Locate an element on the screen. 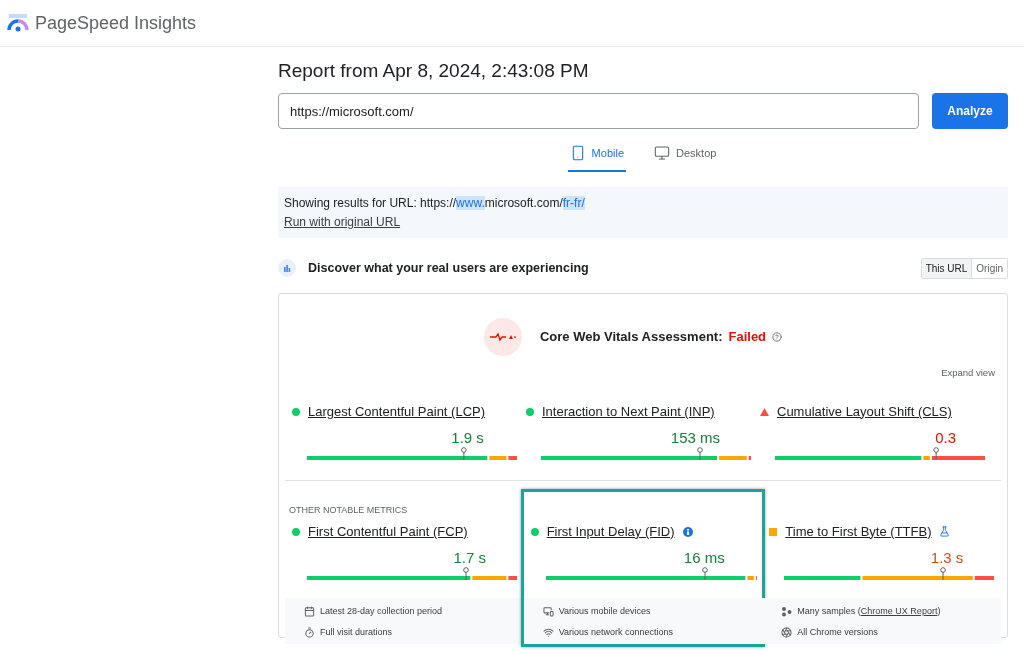  devices-icon is located at coordinates (548, 611).